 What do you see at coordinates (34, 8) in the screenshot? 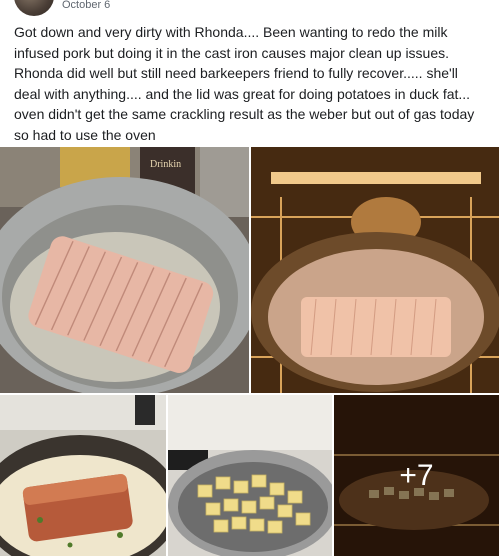
I see `avatar` at bounding box center [34, 8].